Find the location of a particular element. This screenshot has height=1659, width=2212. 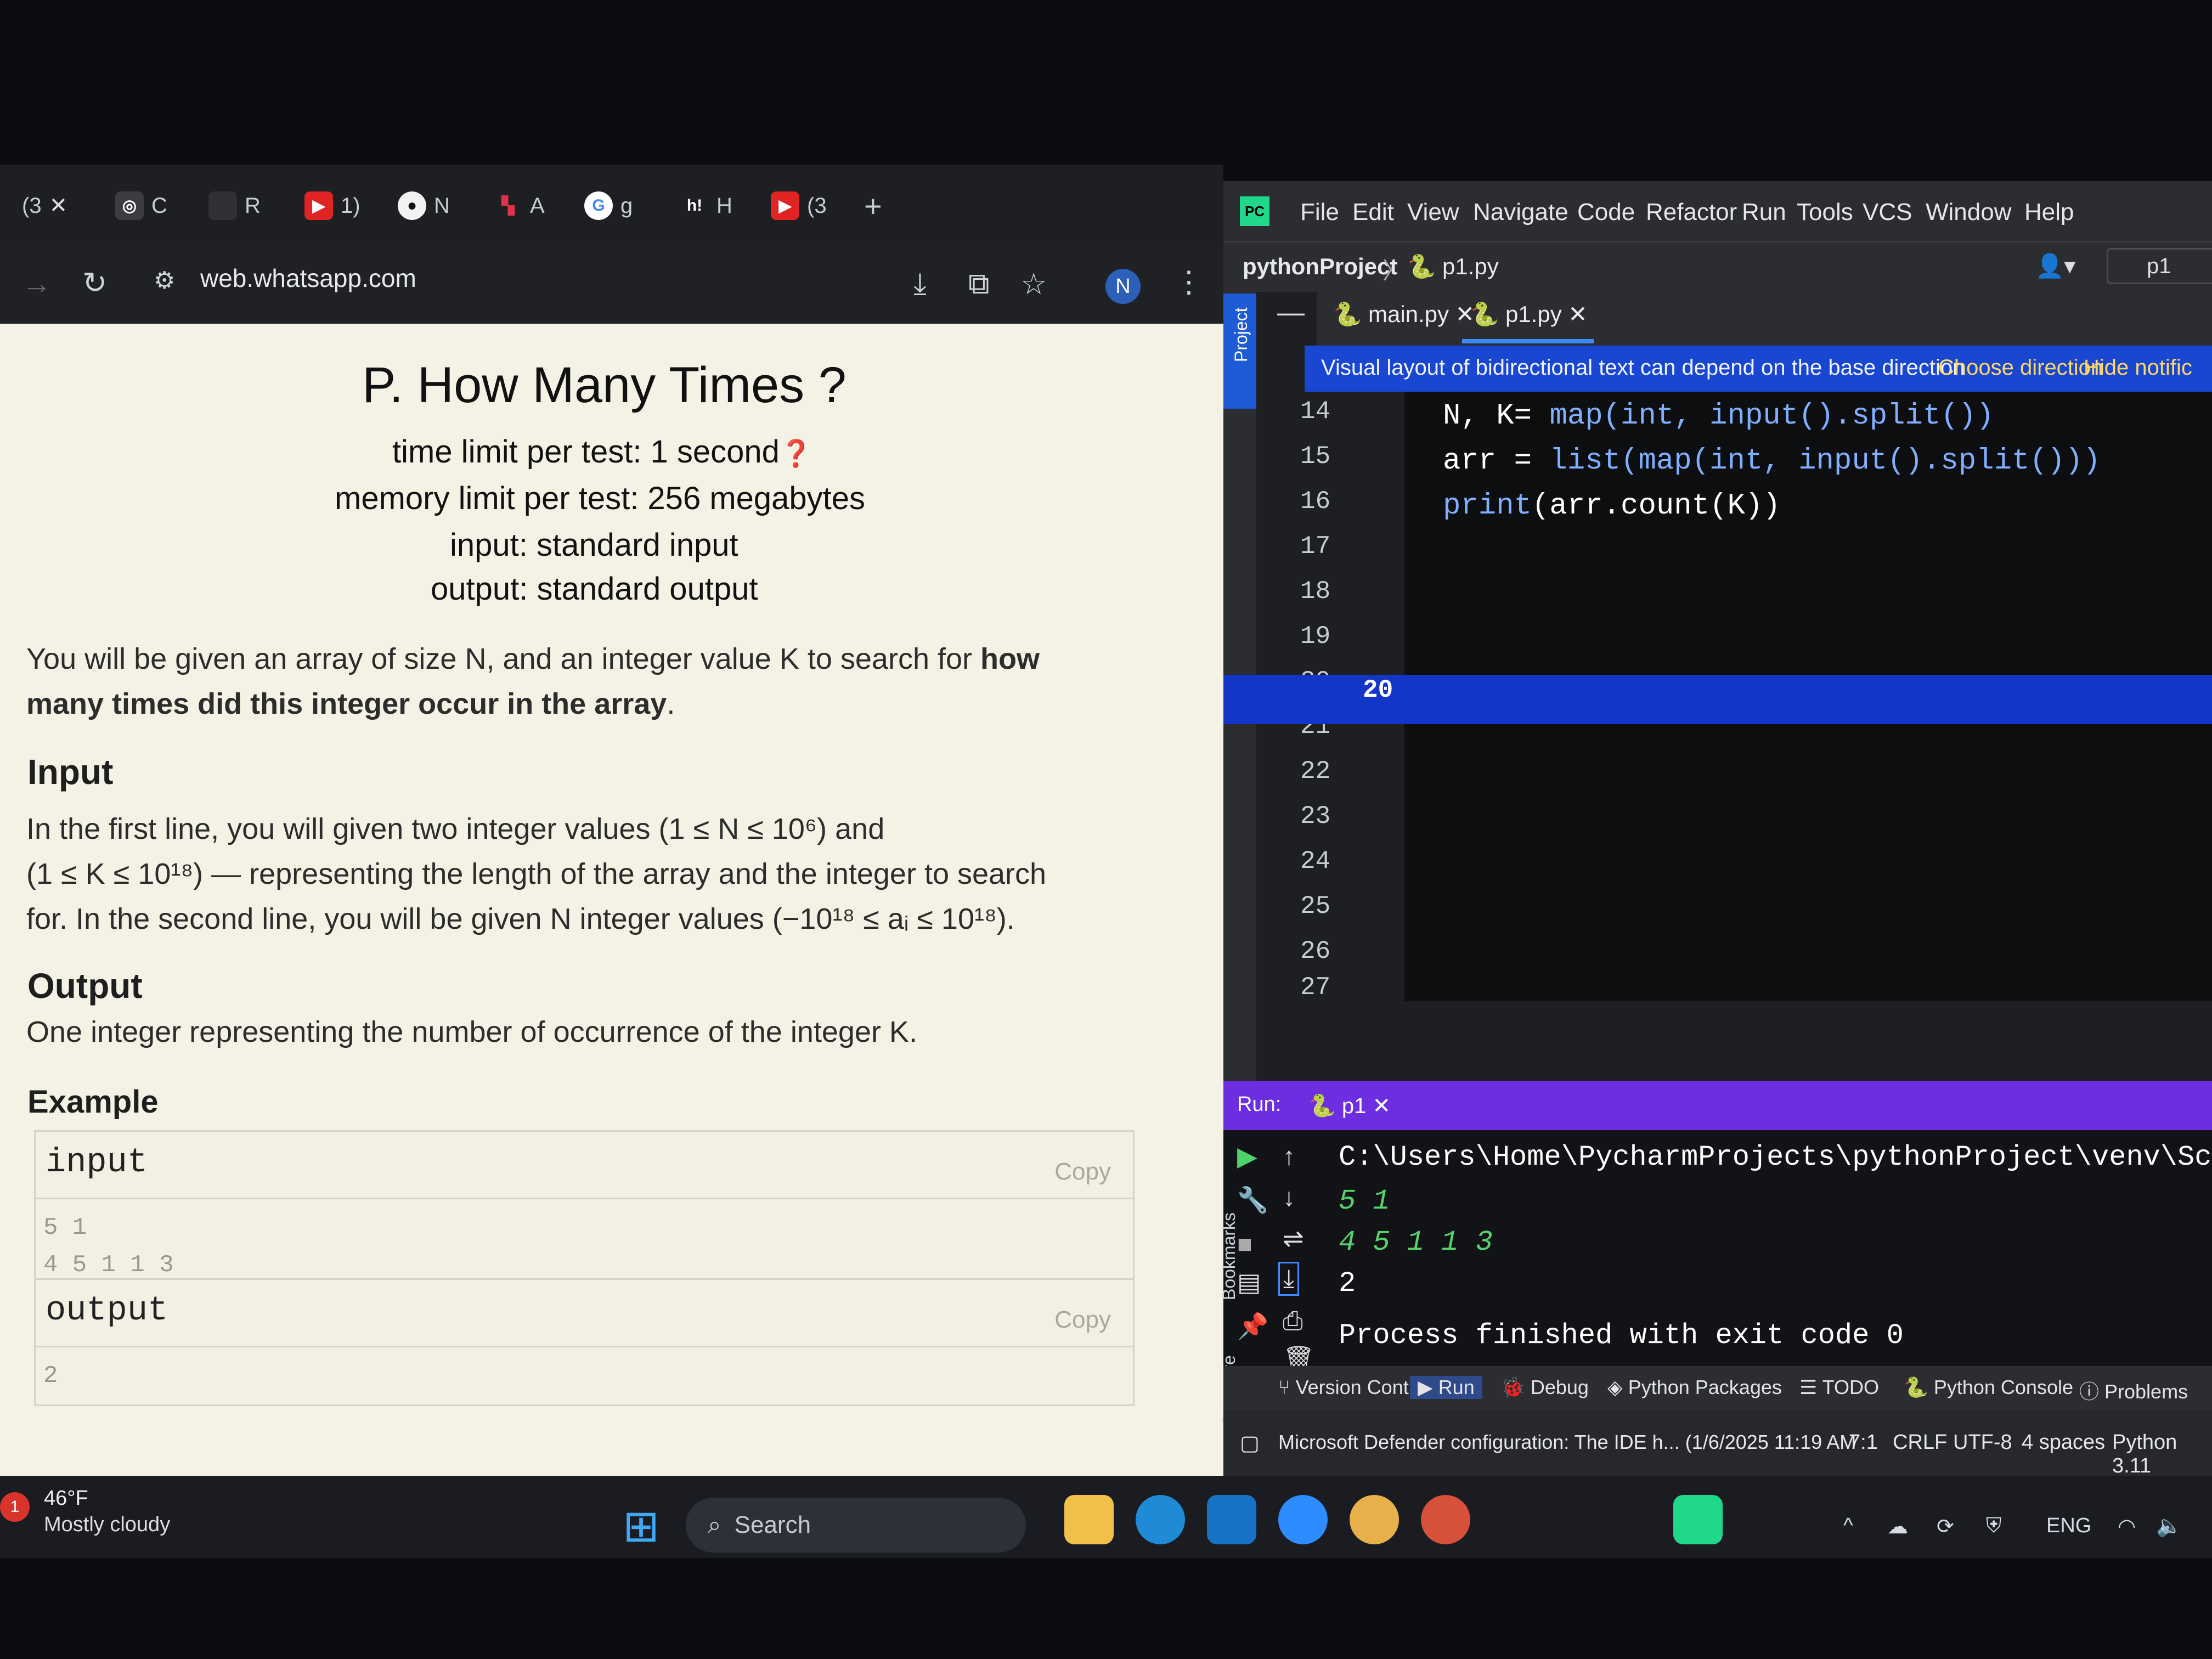

status-indent: 4 spaces is located at coordinates (2063, 1442).